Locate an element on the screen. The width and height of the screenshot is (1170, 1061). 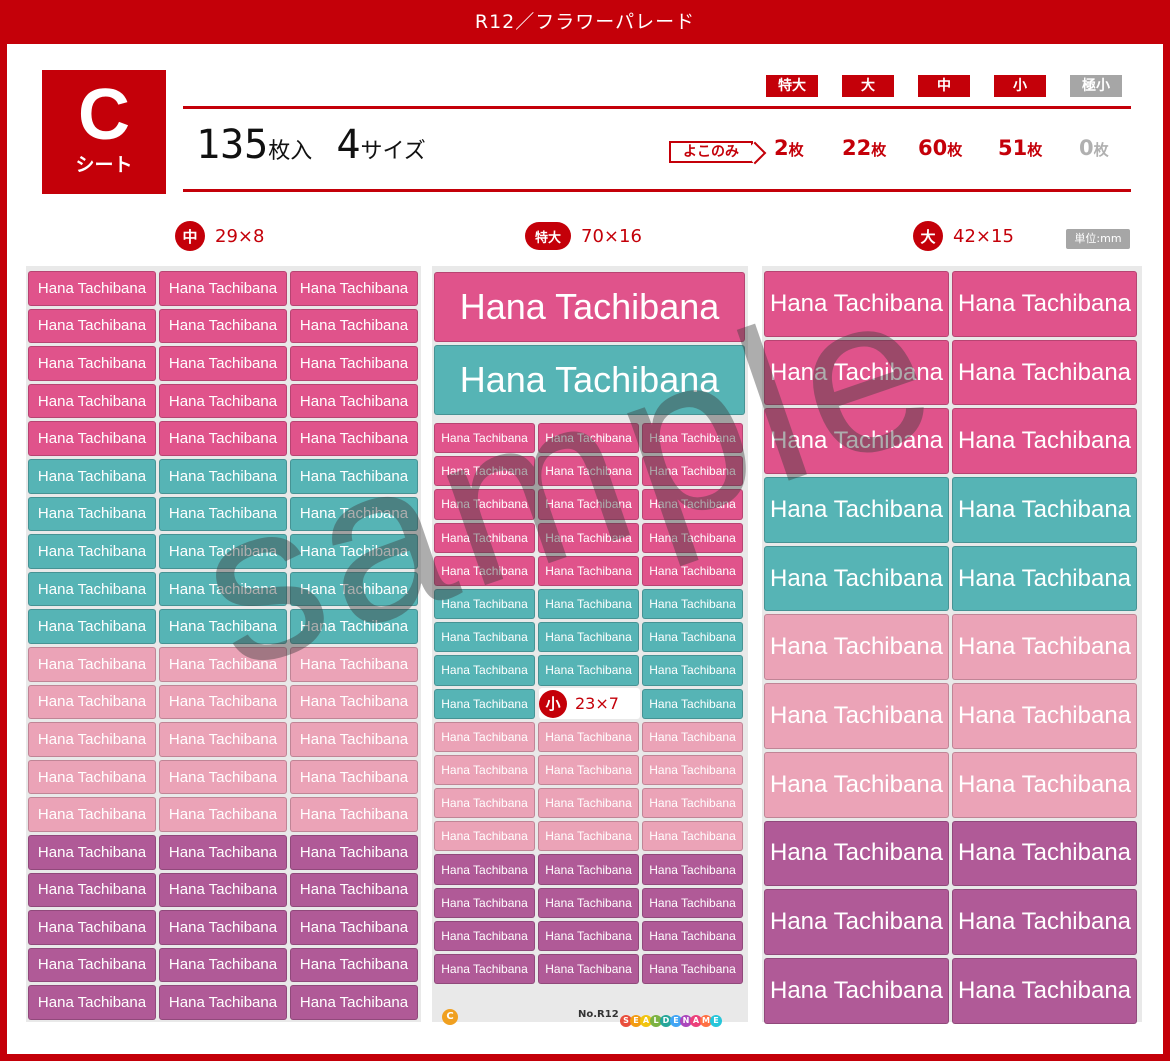
size-chip-gokusho: 極小 is located at coordinates (1096, 86).